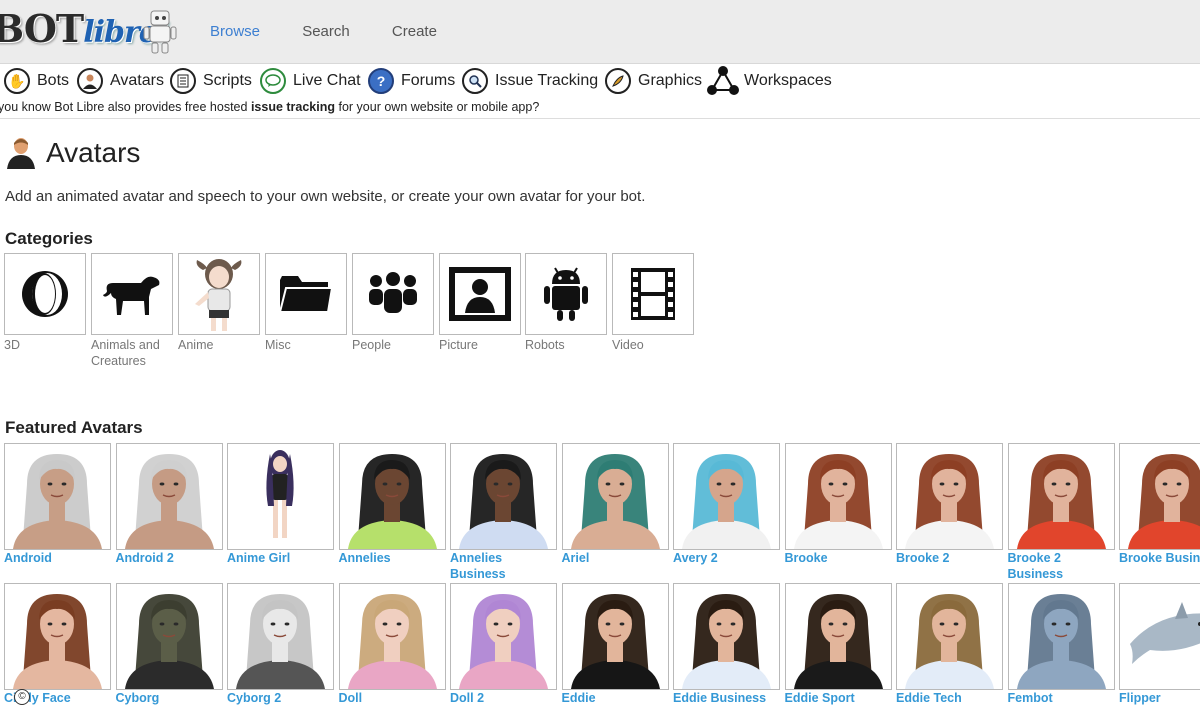 This screenshot has width=1200, height=720. I want to click on avatar-name-ariel: Ariel, so click(616, 558).